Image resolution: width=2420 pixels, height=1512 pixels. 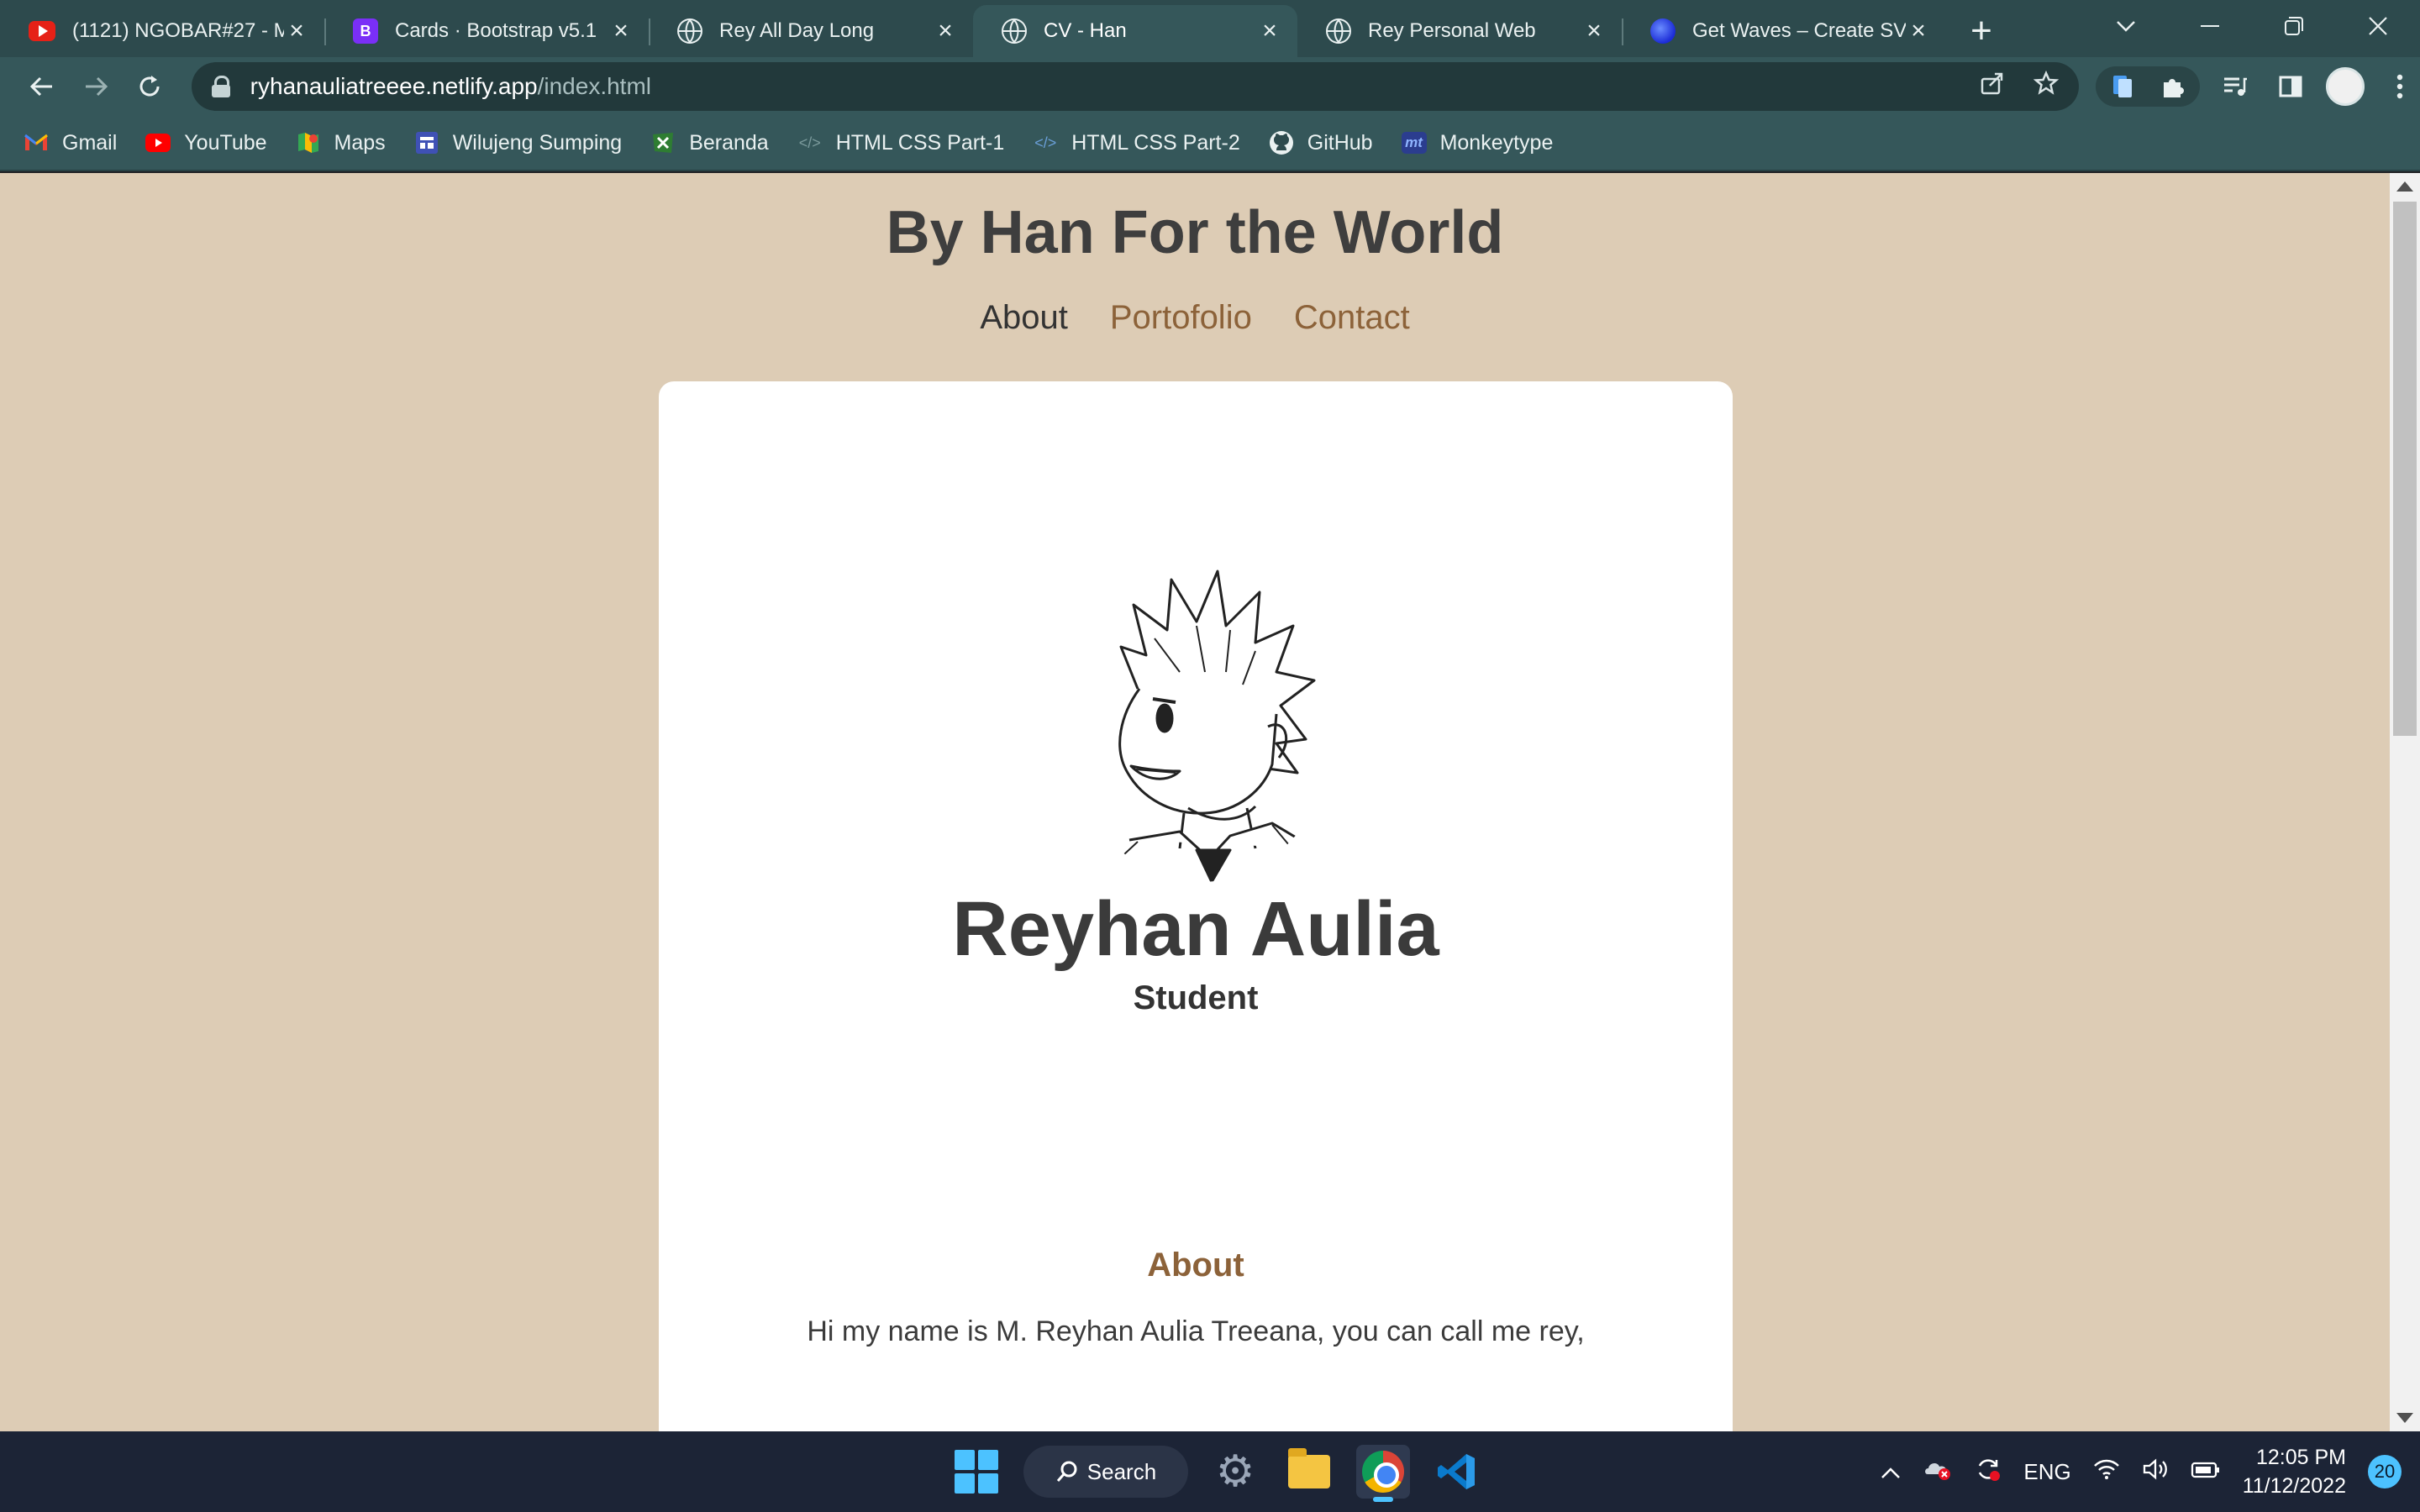 I want to click on language-indicator: ENG, so click(x=2046, y=1472).